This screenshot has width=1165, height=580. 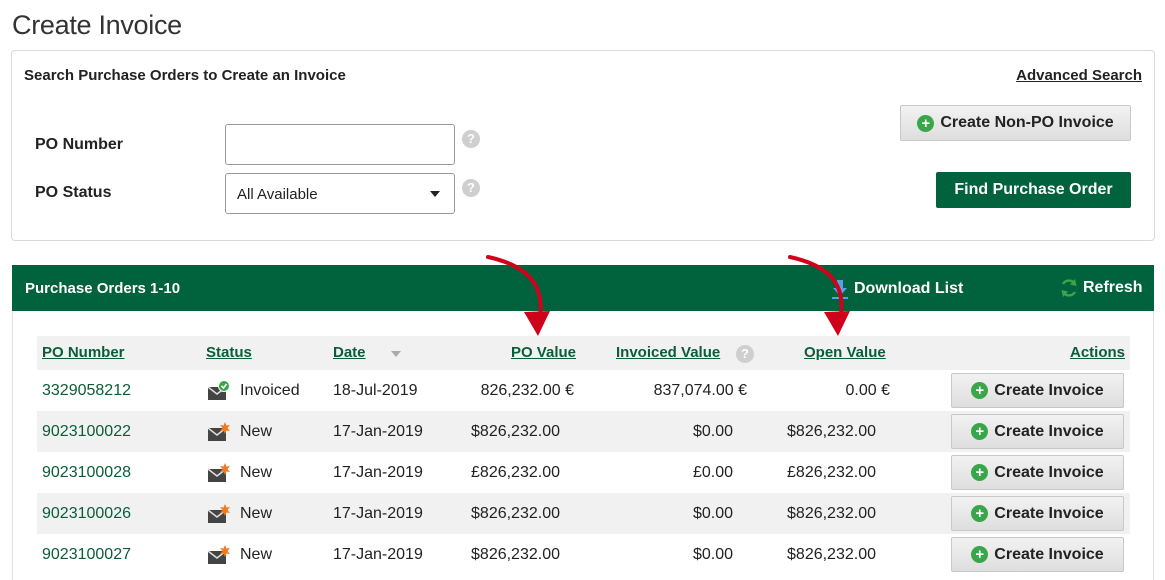 What do you see at coordinates (340, 193) in the screenshot?
I see `po-status-select: All Available` at bounding box center [340, 193].